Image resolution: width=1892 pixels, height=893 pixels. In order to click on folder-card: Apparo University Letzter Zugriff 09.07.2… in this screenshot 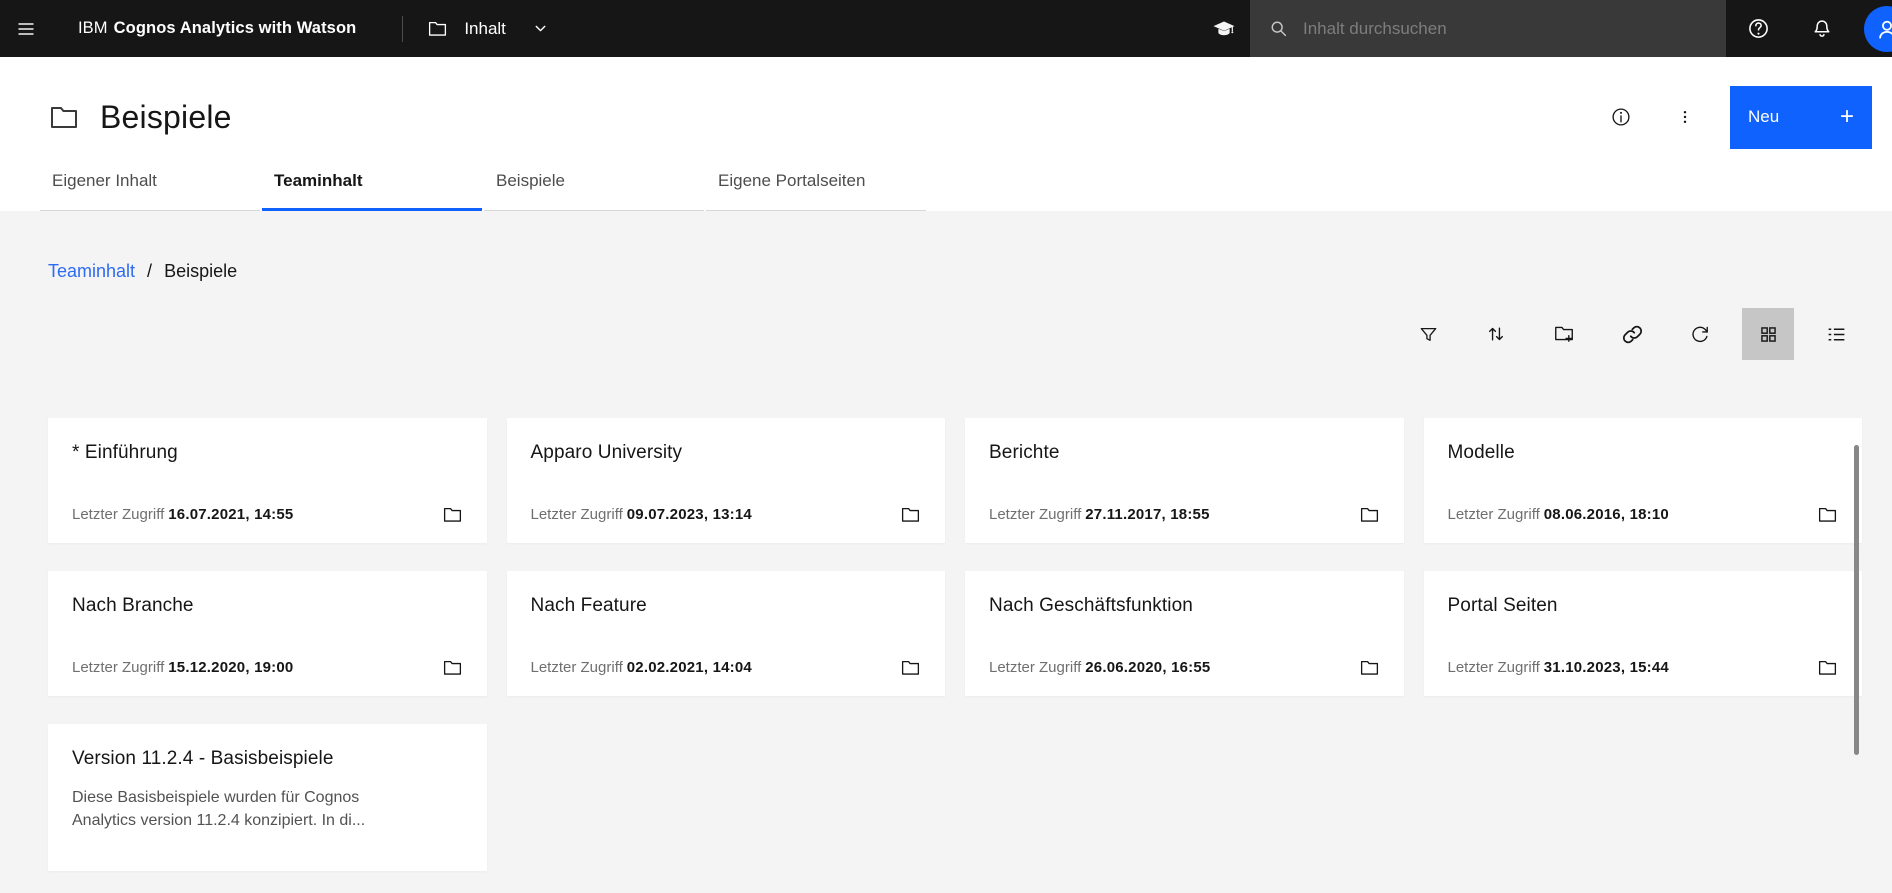, I will do `click(725, 480)`.